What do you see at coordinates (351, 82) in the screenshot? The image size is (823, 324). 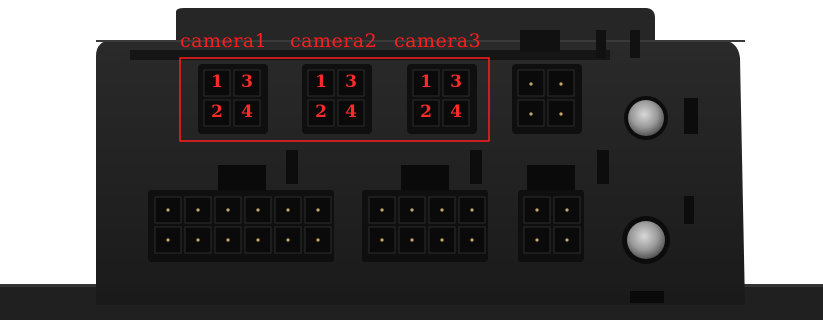 I see `camera2-pin-3: 3` at bounding box center [351, 82].